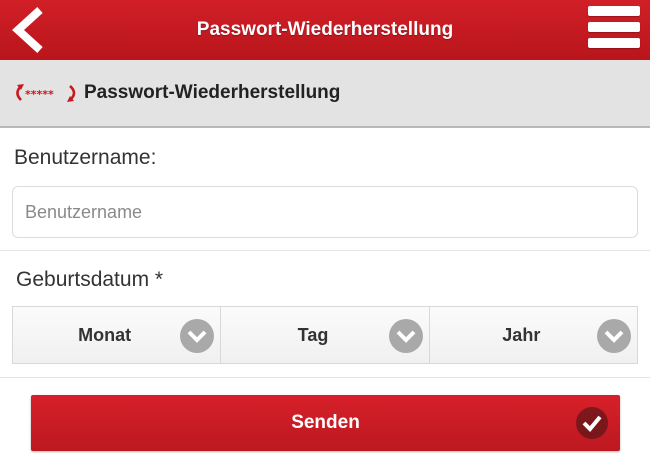 This screenshot has height=462, width=650. I want to click on section-title: Passwort-Wiederherstellung, so click(212, 92).